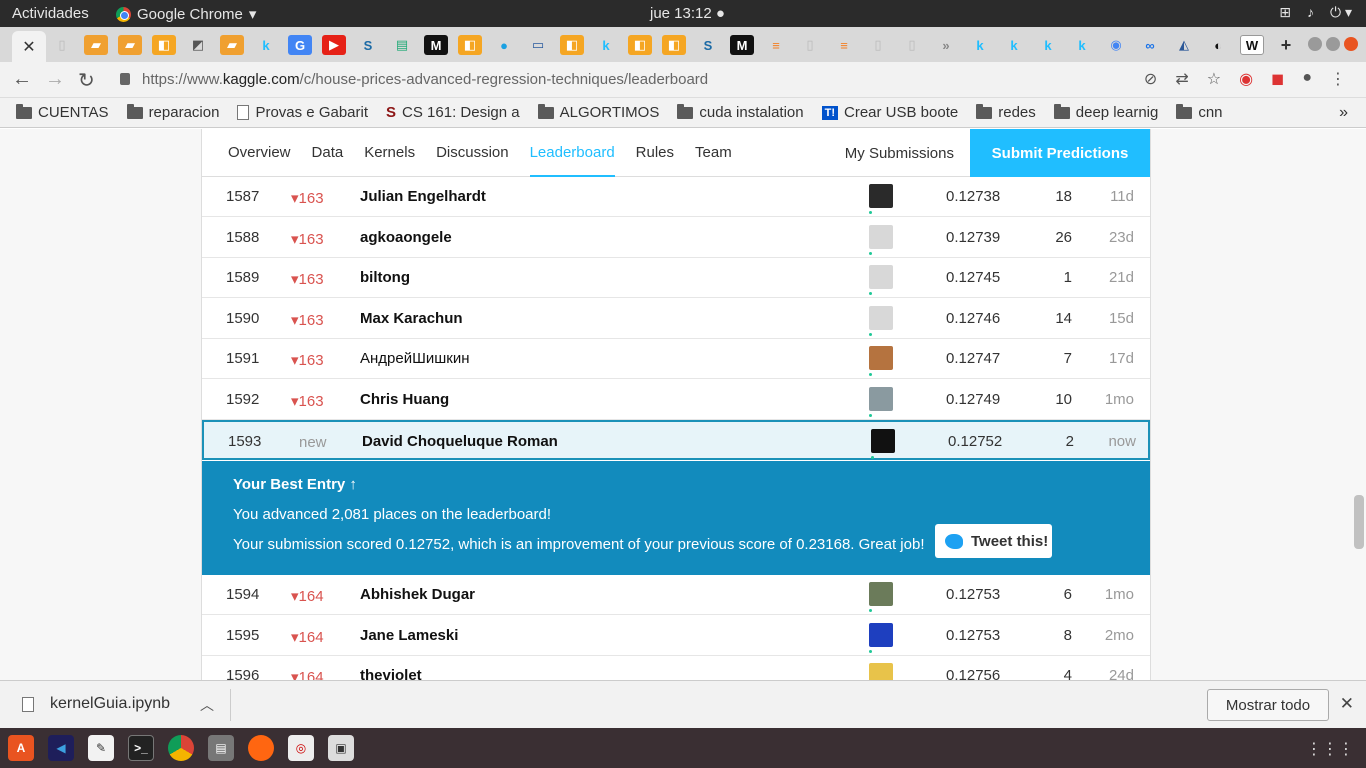  I want to click on tab-link: ∞, so click(1150, 45).